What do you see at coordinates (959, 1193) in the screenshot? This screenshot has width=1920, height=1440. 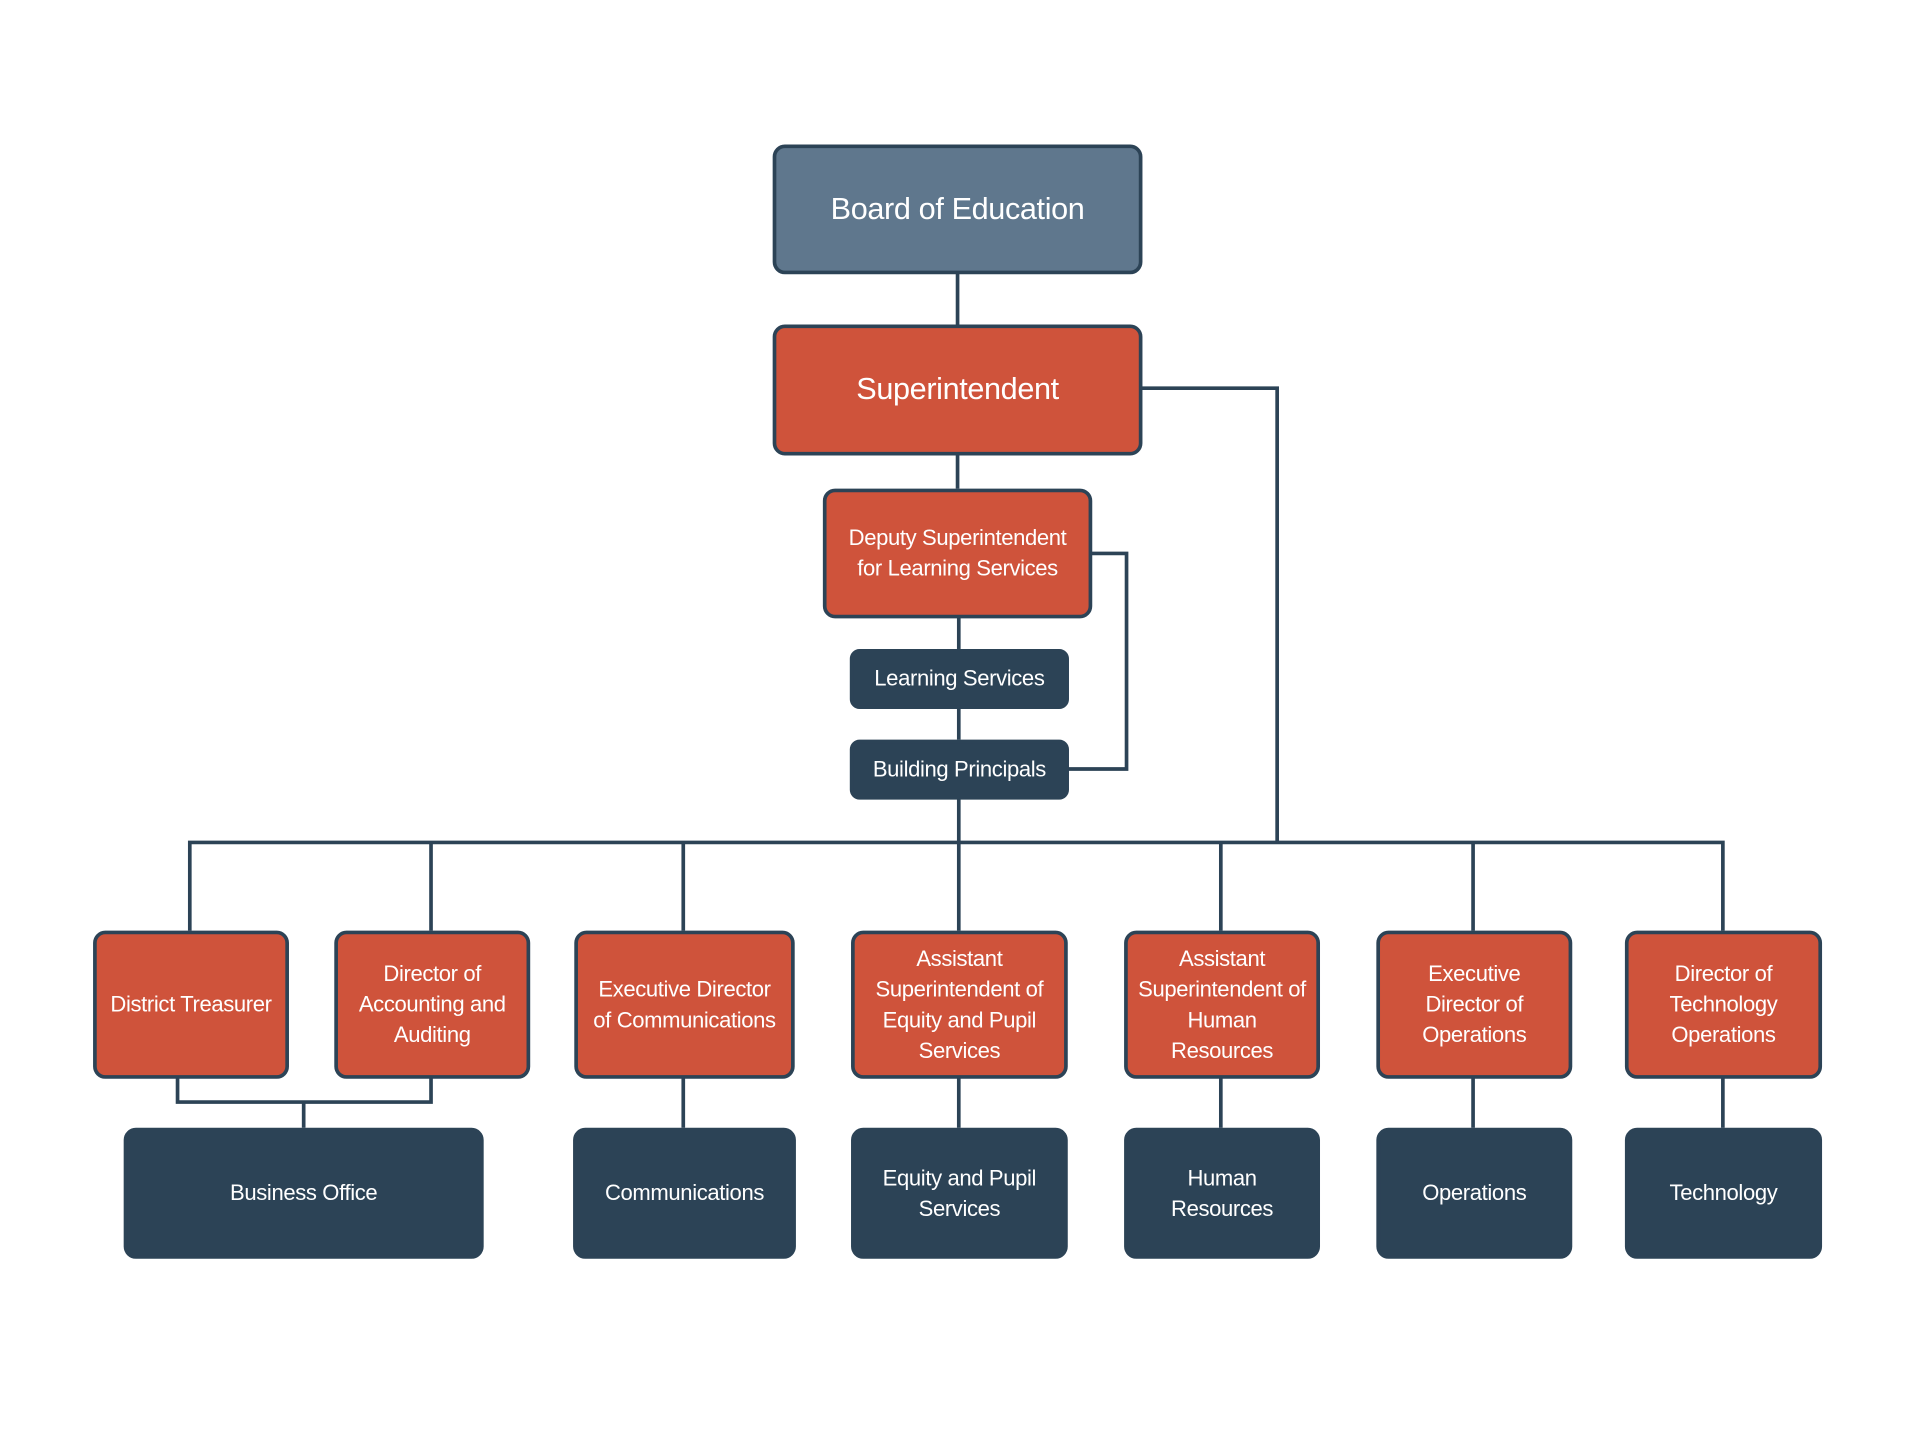 I see `node-equity-pupil-services: Equity and Pupil Services` at bounding box center [959, 1193].